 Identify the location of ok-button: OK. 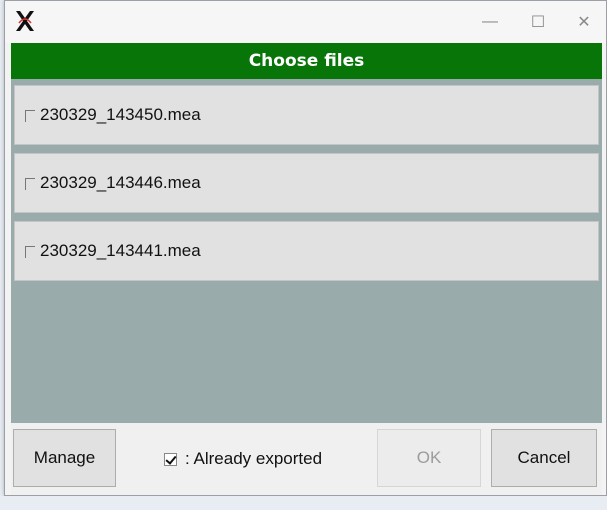
(429, 458).